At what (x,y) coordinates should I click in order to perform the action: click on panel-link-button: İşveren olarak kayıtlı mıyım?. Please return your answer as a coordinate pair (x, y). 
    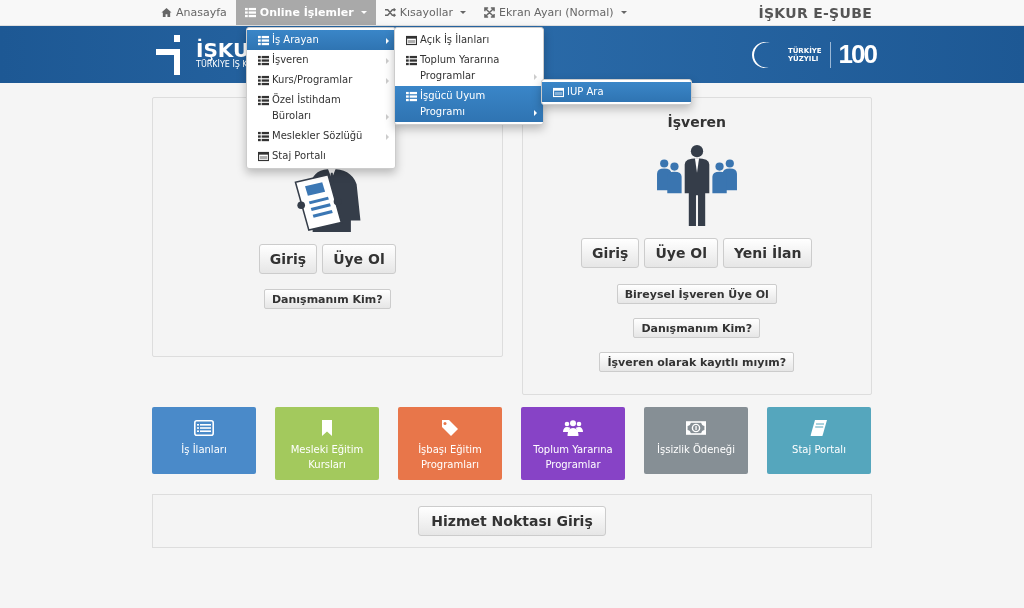
    Looking at the image, I should click on (696, 362).